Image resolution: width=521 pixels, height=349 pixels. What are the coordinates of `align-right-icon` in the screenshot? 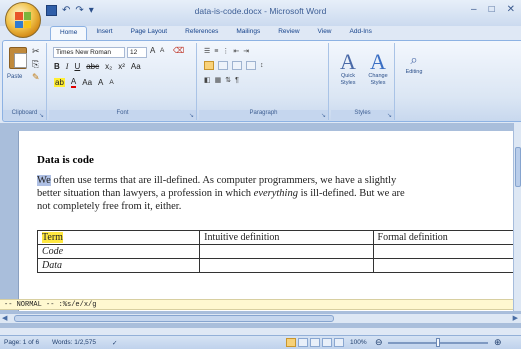 It's located at (237, 65).